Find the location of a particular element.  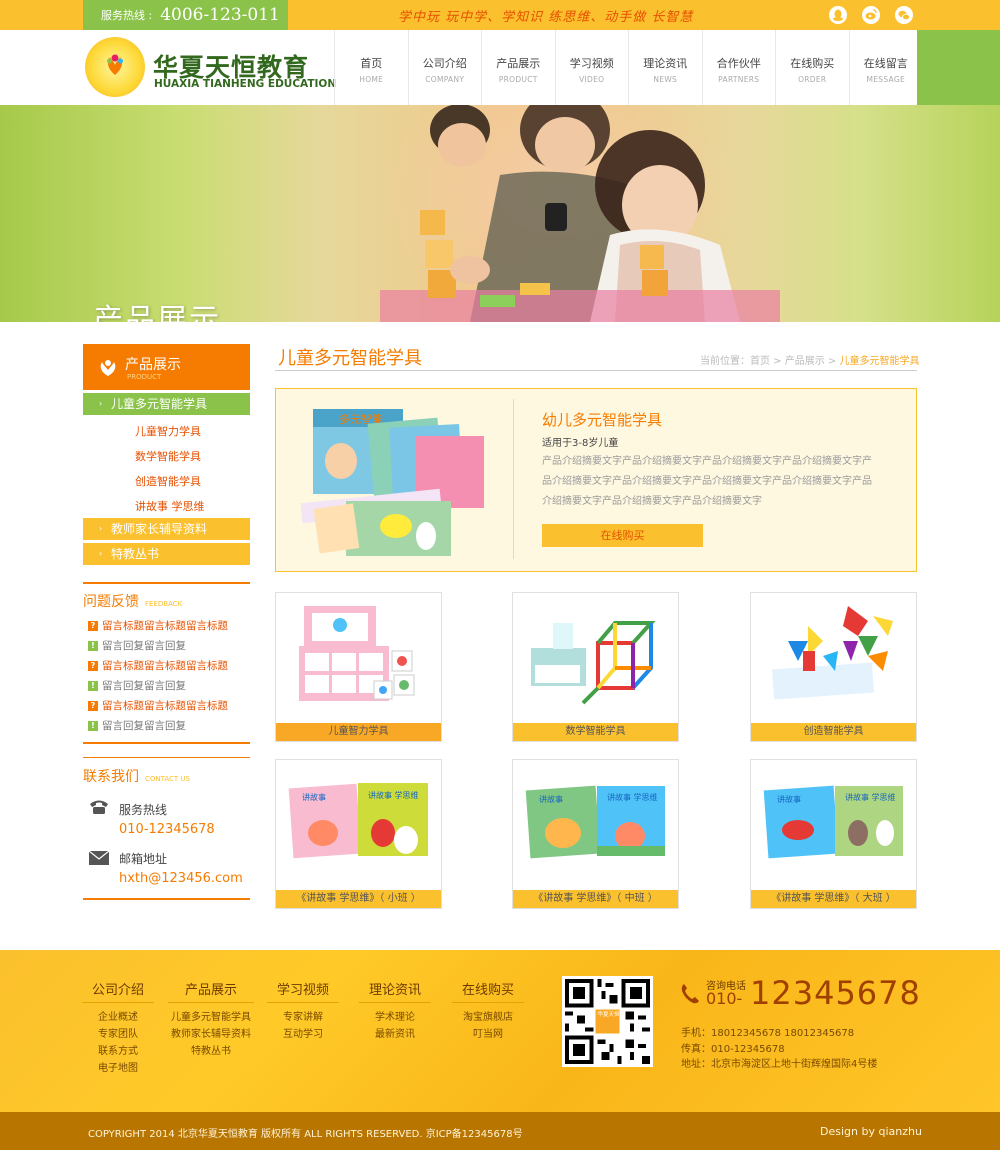

footer-col-title: 在线购买 is located at coordinates (488, 991).